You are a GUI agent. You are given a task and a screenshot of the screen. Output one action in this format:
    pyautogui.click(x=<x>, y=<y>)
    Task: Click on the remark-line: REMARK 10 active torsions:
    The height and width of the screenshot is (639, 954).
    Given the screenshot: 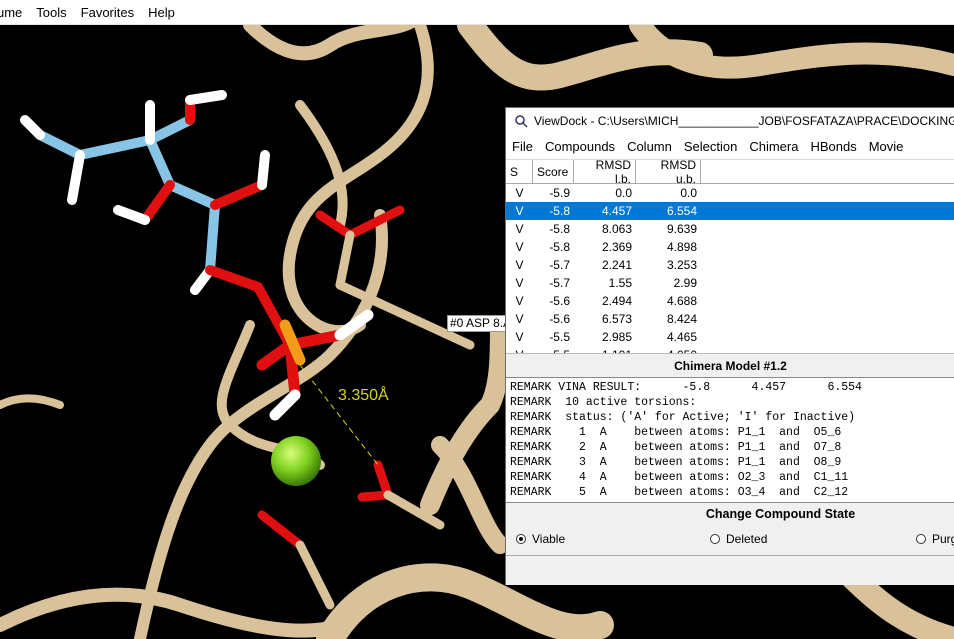 What is the action you would take?
    pyautogui.click(x=603, y=402)
    